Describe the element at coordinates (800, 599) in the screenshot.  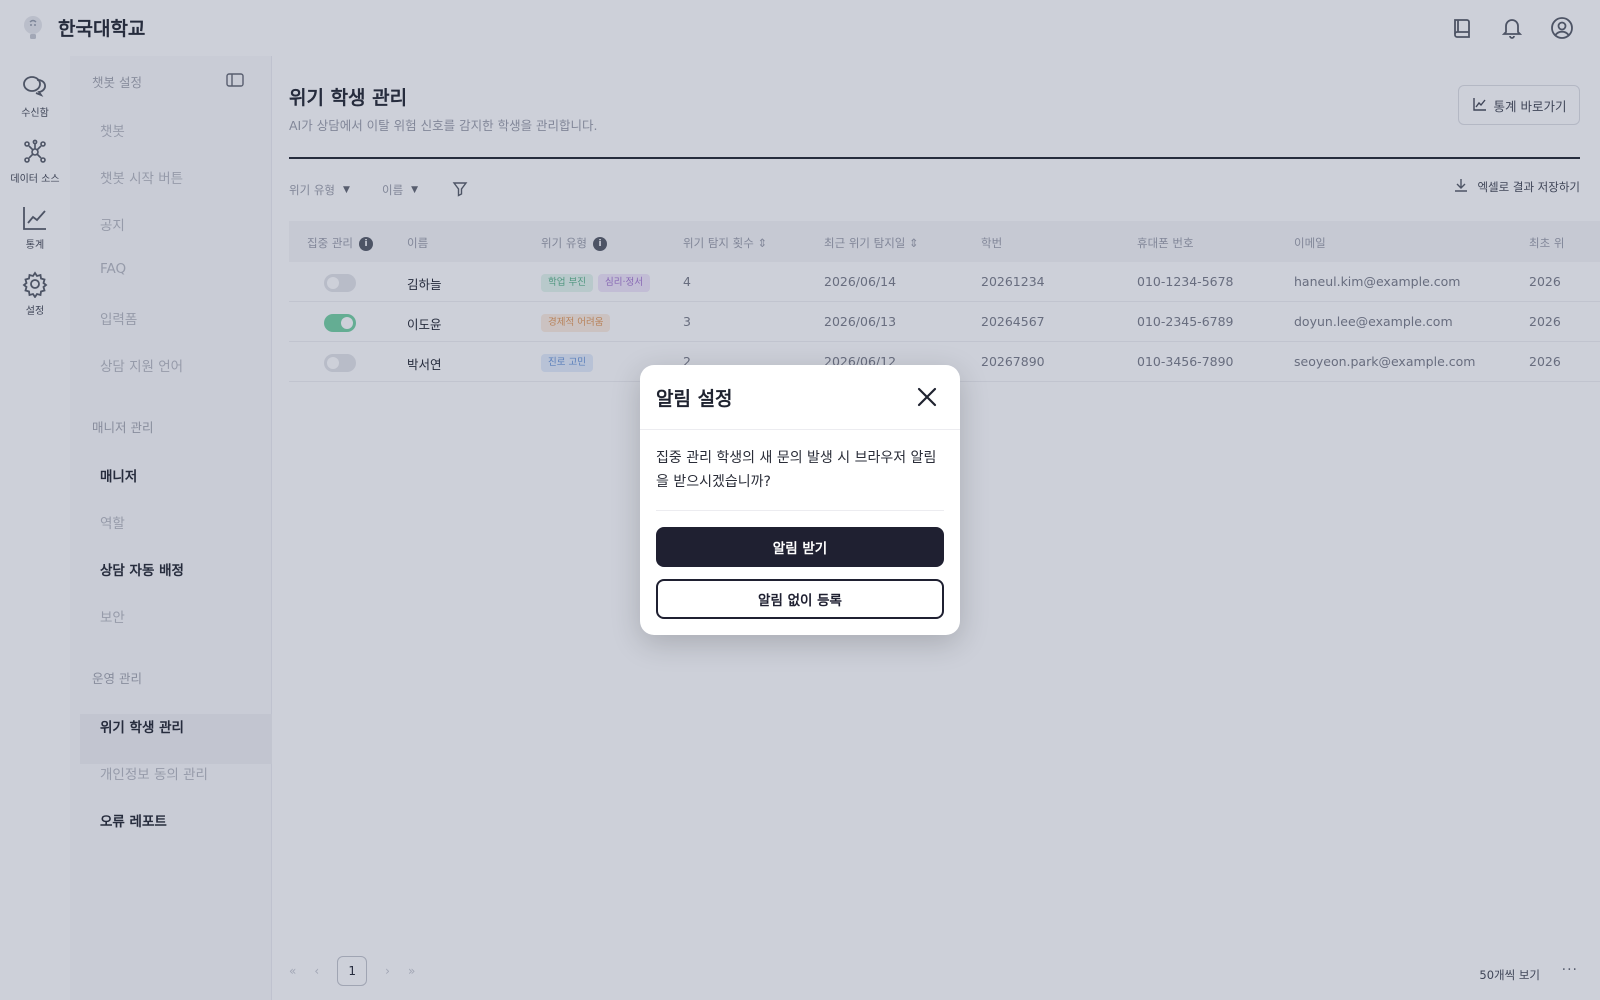
I see `register-without-notifications-button: 알림 없이 등록` at that location.